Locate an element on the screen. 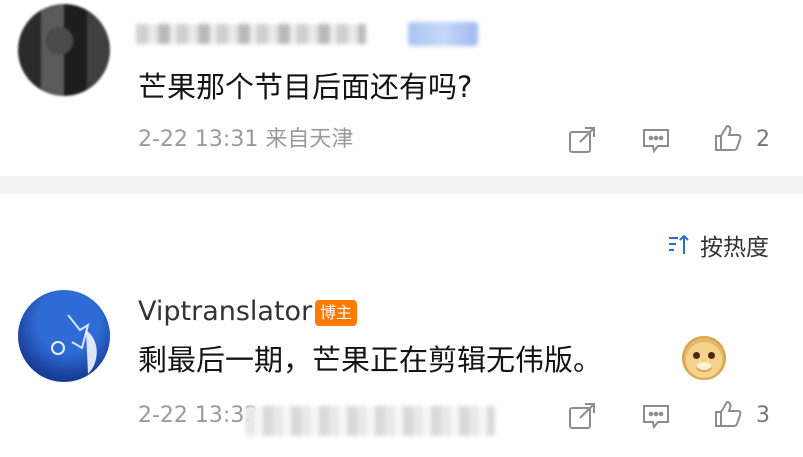  blogger-badge: 博主 is located at coordinates (336, 313).